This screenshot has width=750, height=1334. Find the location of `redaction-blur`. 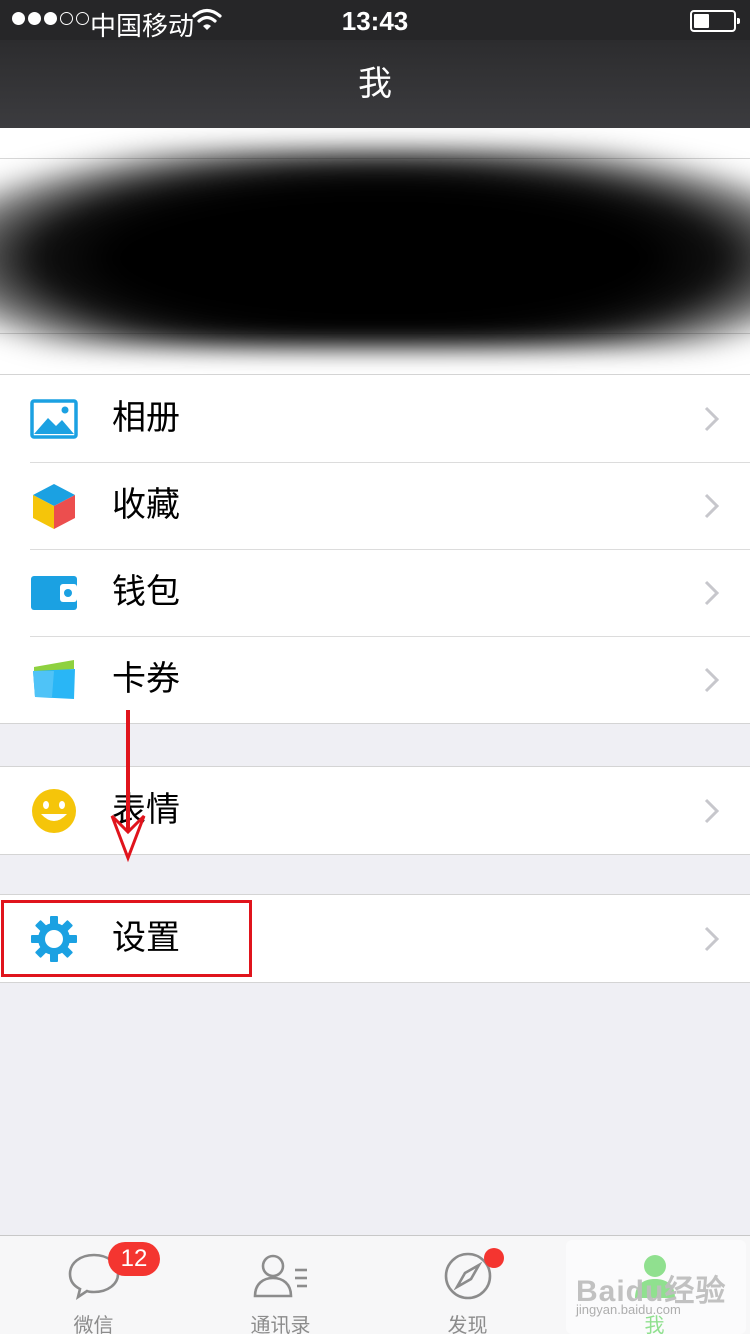

redaction-blur is located at coordinates (375, 248).